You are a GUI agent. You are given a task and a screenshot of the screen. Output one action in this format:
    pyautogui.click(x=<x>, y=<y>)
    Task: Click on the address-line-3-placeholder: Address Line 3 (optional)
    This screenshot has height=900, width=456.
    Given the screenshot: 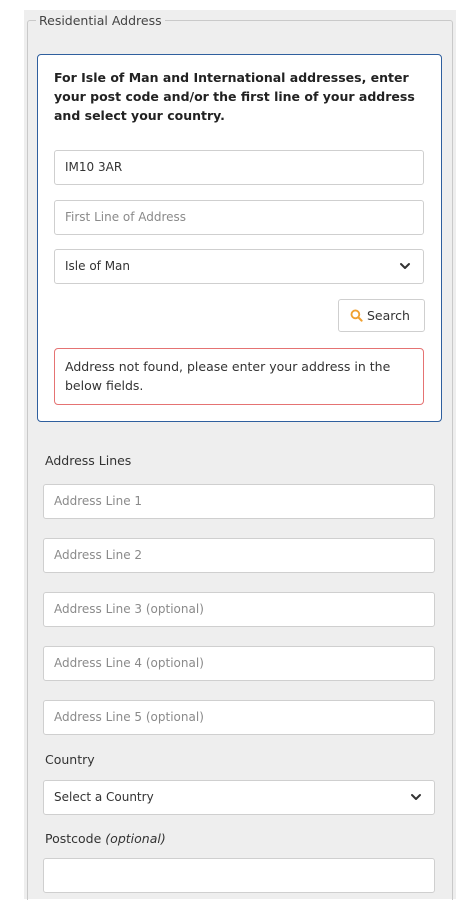 What is the action you would take?
    pyautogui.click(x=129, y=609)
    